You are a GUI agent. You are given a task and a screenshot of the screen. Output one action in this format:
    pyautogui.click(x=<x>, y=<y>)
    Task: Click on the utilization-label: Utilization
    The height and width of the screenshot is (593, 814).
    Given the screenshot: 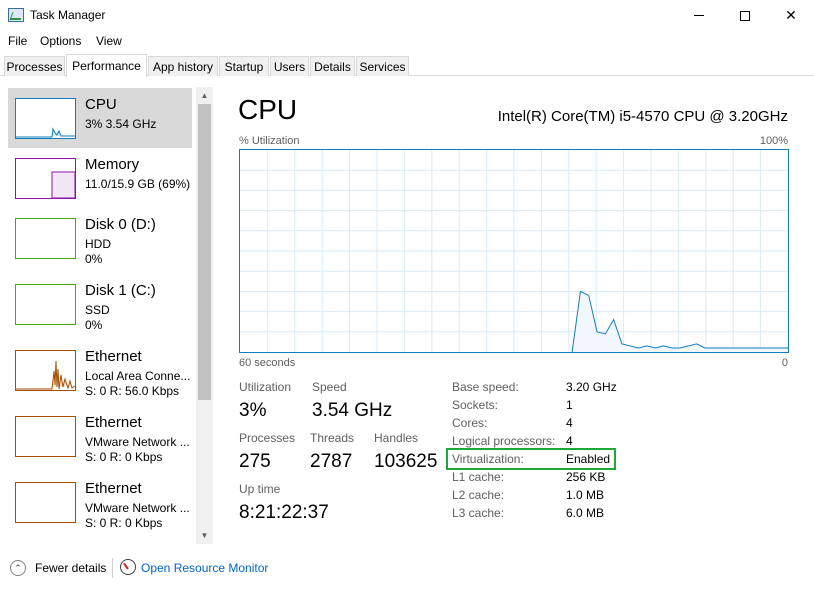 What is the action you would take?
    pyautogui.click(x=265, y=387)
    